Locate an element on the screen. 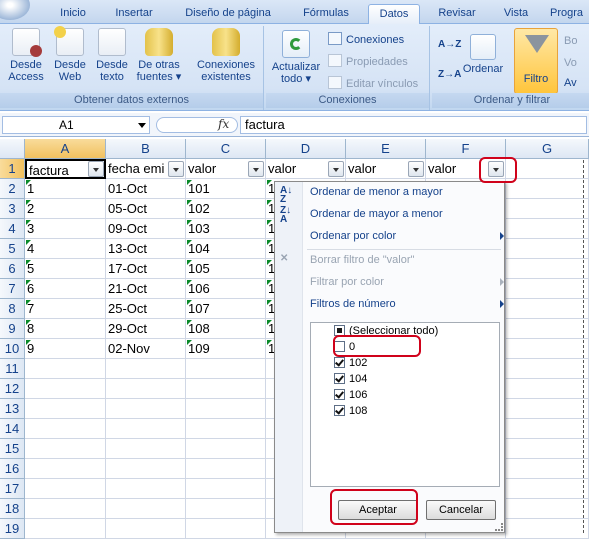  data-cell: 106 is located at coordinates (226, 289).